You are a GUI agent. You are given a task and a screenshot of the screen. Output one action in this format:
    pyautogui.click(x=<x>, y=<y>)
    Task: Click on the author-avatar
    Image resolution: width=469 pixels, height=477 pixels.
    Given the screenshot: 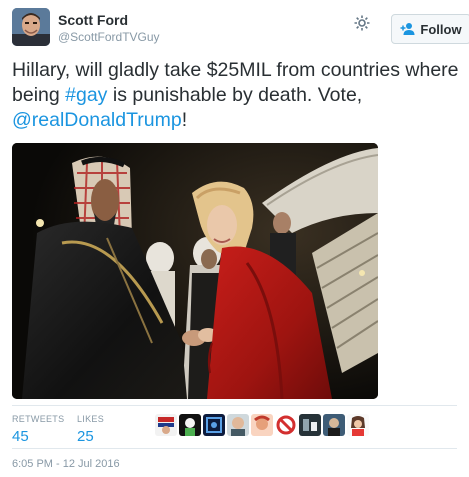 What is the action you would take?
    pyautogui.click(x=31, y=27)
    